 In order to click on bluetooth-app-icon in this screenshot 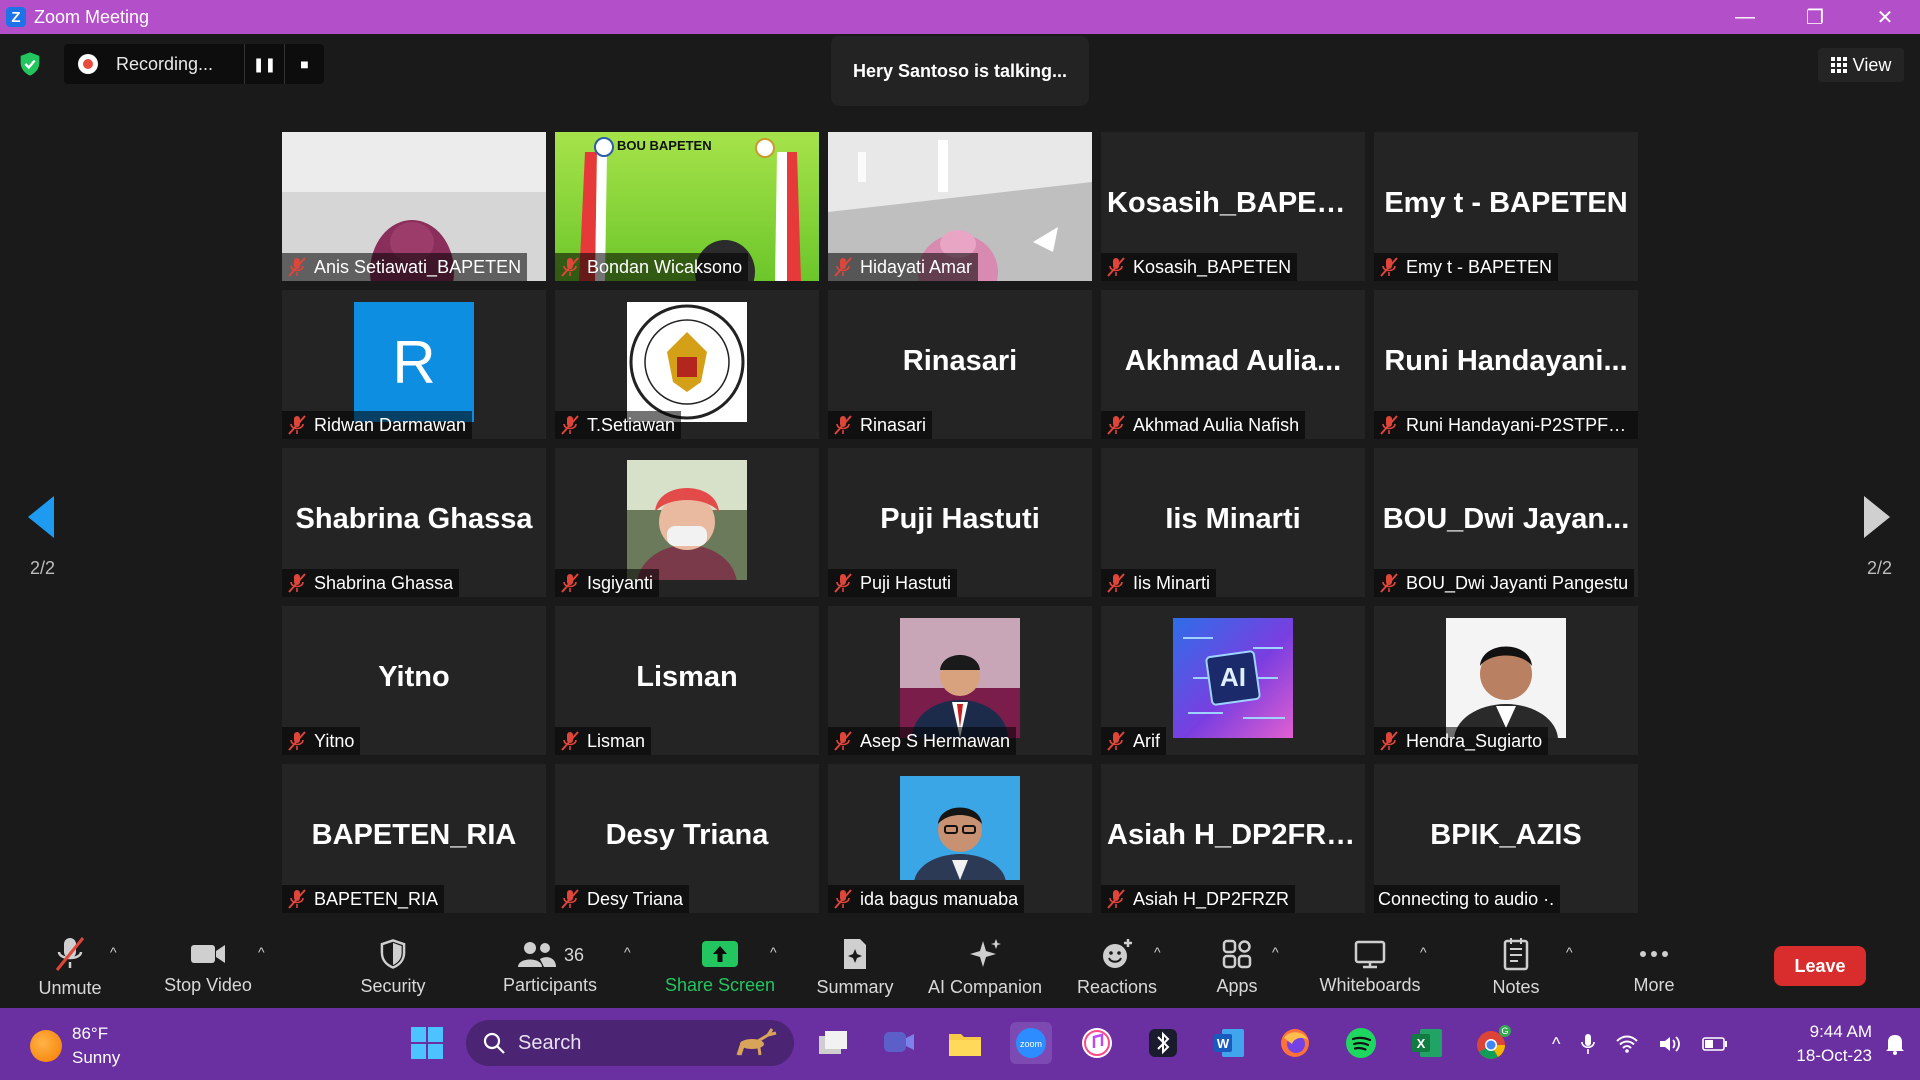, I will do `click(1163, 1043)`.